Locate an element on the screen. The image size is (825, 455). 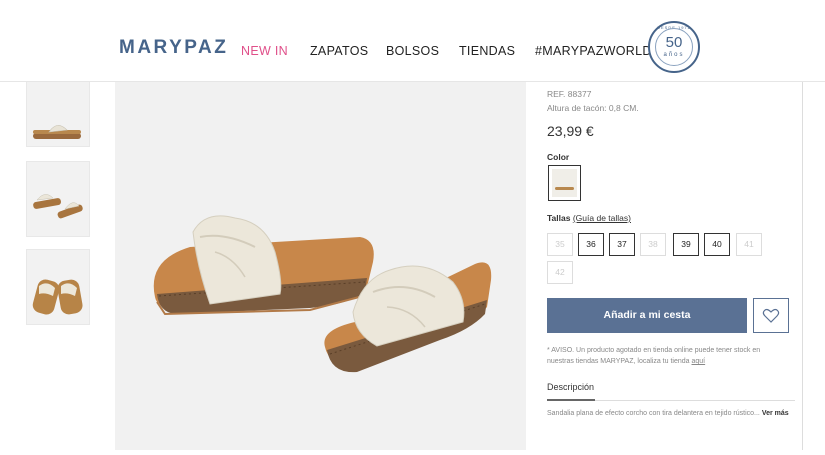
sandal-swatch-icon is located at coordinates (564, 188).